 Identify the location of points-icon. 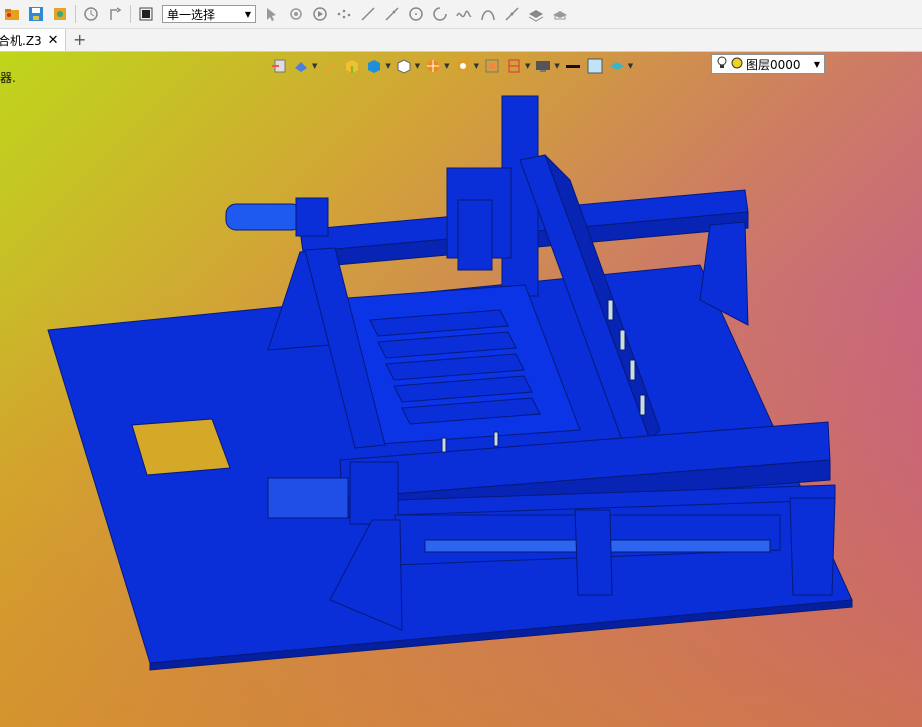
(344, 14).